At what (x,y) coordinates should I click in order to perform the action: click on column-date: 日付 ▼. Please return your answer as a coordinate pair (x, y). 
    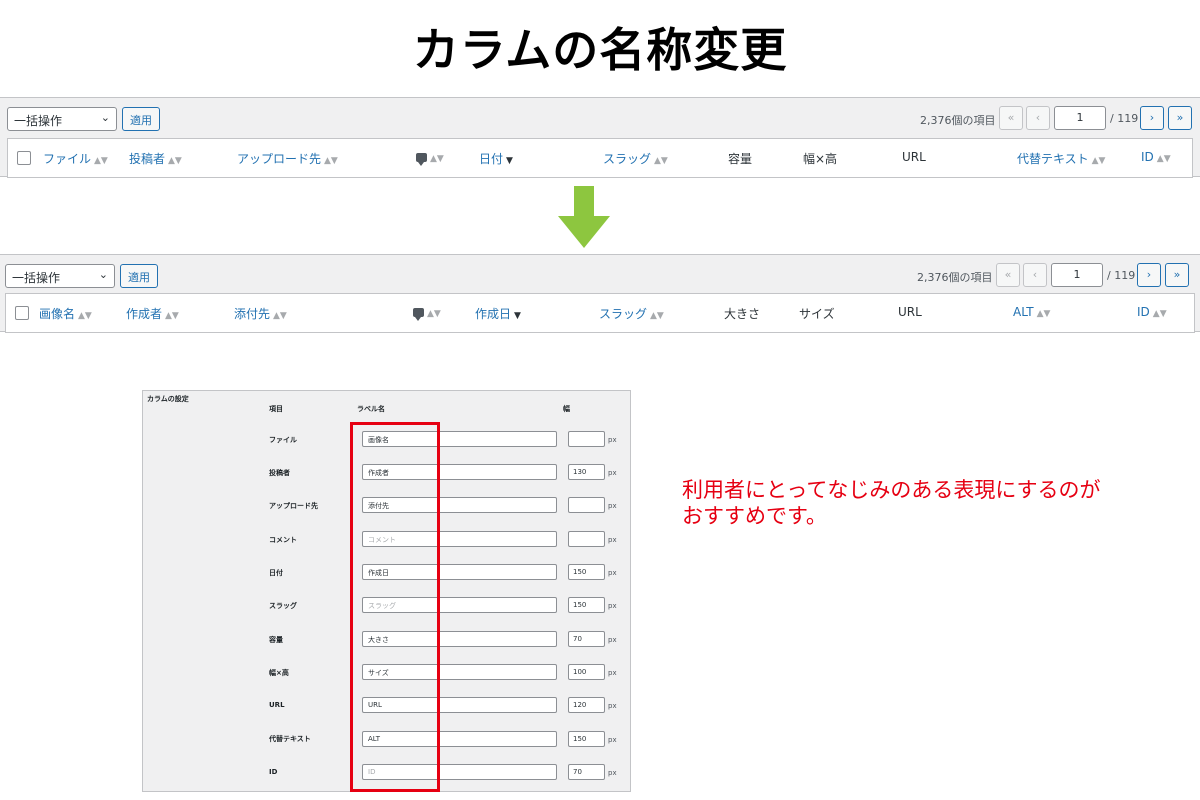
    Looking at the image, I should click on (496, 158).